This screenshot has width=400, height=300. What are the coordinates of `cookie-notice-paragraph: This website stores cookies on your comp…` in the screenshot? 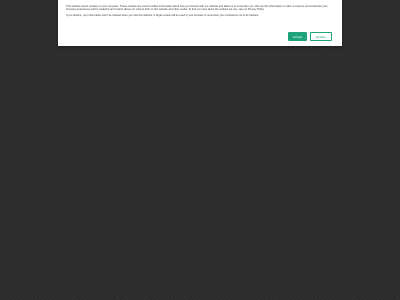 It's located at (197, 8).